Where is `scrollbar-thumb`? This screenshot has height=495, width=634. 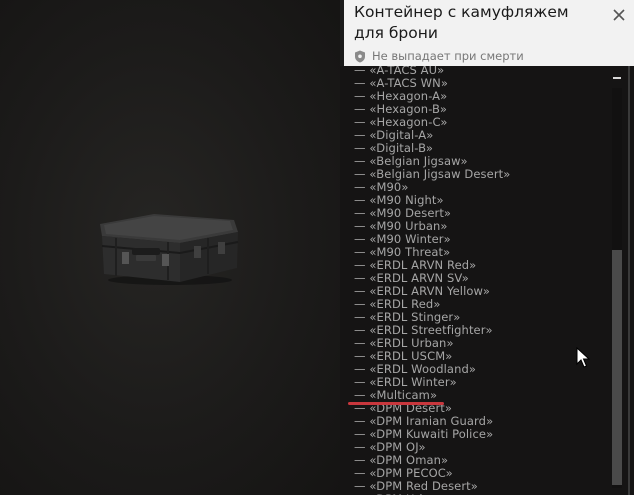 scrollbar-thumb is located at coordinates (617, 367).